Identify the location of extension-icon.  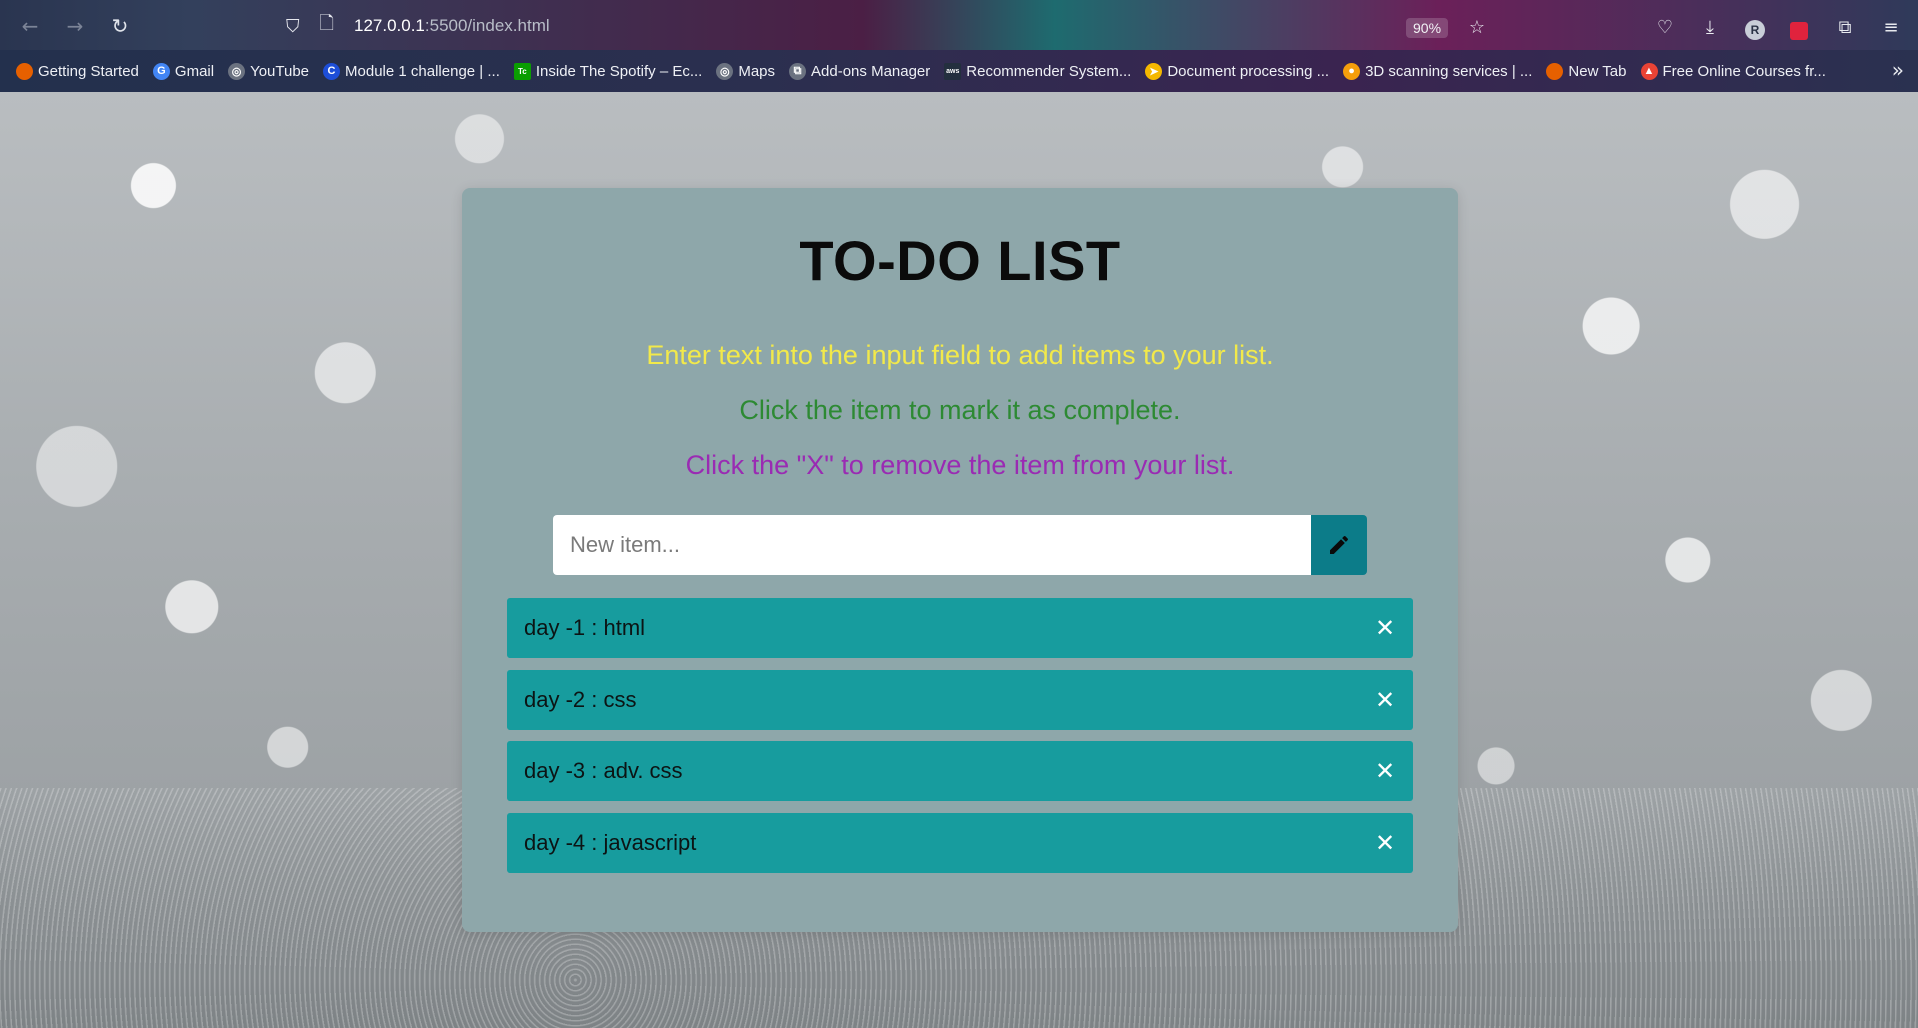
(1799, 31).